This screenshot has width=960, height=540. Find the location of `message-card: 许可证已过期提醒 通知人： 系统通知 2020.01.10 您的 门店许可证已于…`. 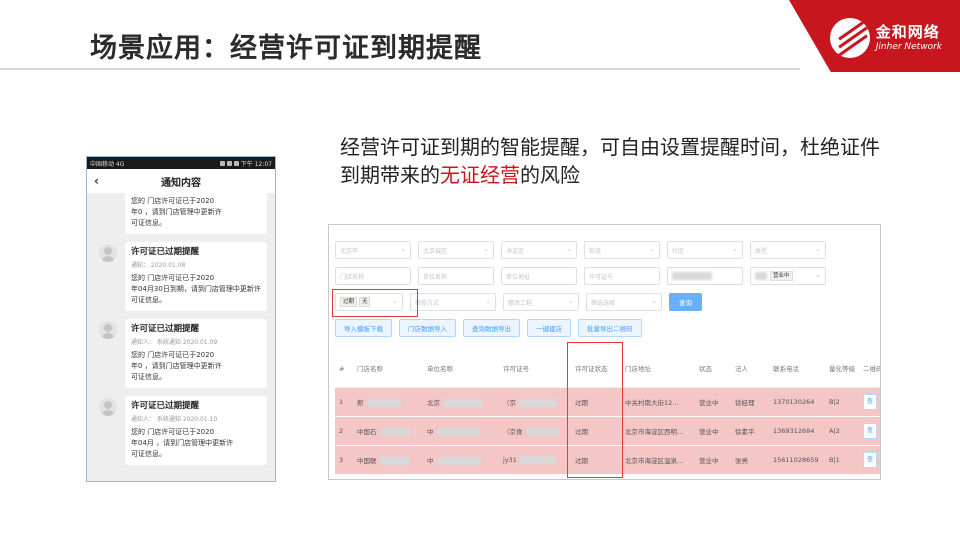

message-card: 许可证已过期提醒 通知人： 系统通知 2020.01.10 您的 门店许可证已于… is located at coordinates (183, 430).